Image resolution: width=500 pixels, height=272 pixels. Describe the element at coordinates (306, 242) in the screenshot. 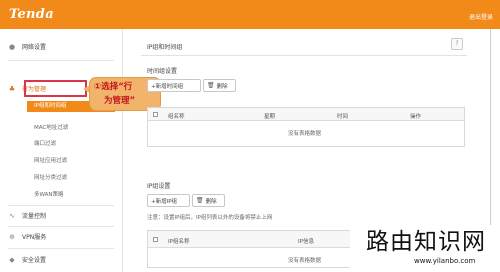

I see `column-header: IP信息` at that location.